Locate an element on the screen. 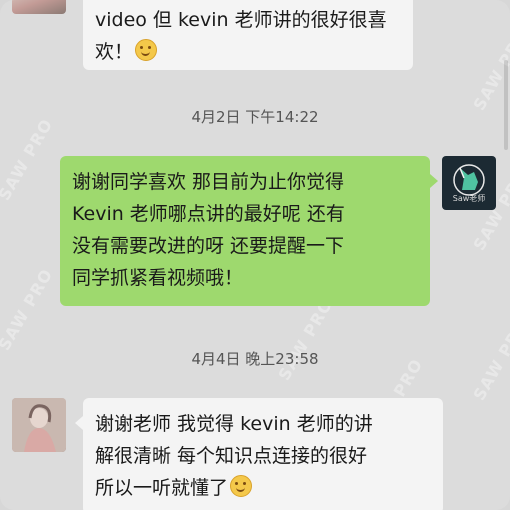  avatar-caption: Saw老师 is located at coordinates (469, 198).